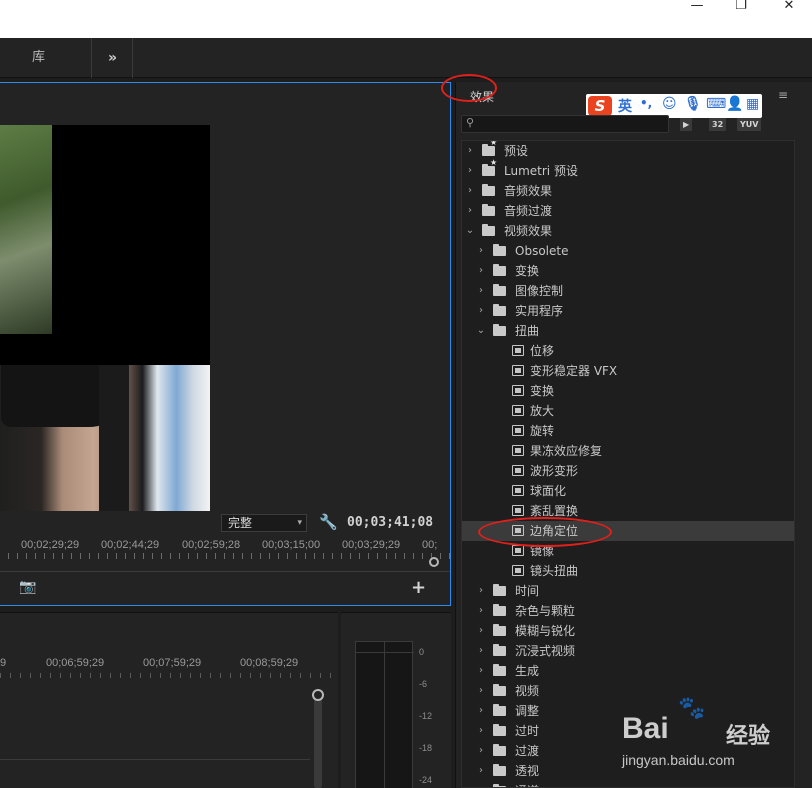 The width and height of the screenshot is (812, 788). Describe the element at coordinates (628, 784) in the screenshot. I see `effects-folder-item: › 通道` at that location.